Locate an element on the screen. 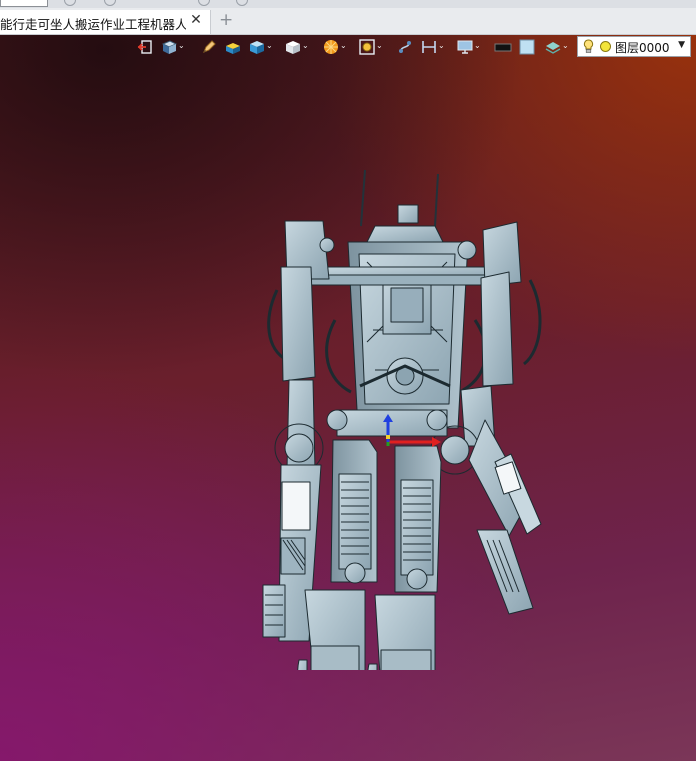 This screenshot has width=696, height=761. document-tab: 能行走可坐人搬运作业工程机器人] ✕ is located at coordinates (105, 22).